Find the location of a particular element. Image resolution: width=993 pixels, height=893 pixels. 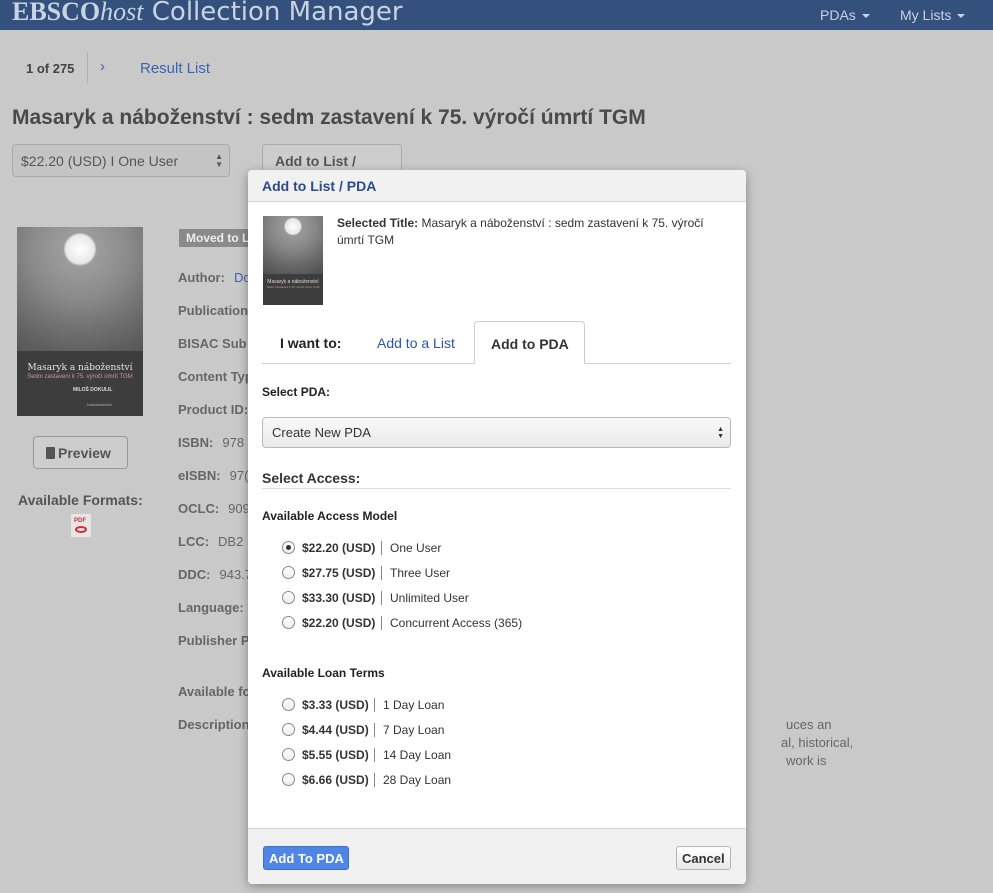

meta-label: BISAC Sub is located at coordinates (212, 343).